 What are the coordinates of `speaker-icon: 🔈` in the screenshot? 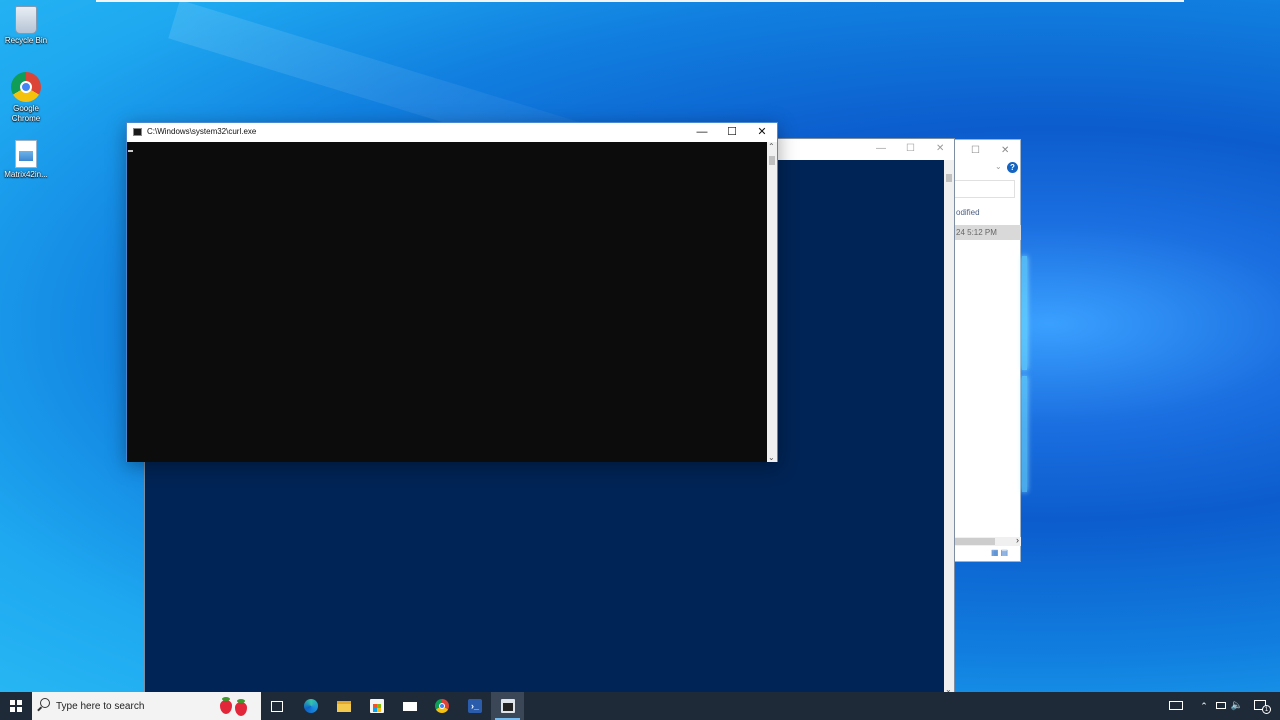 It's located at (1237, 705).